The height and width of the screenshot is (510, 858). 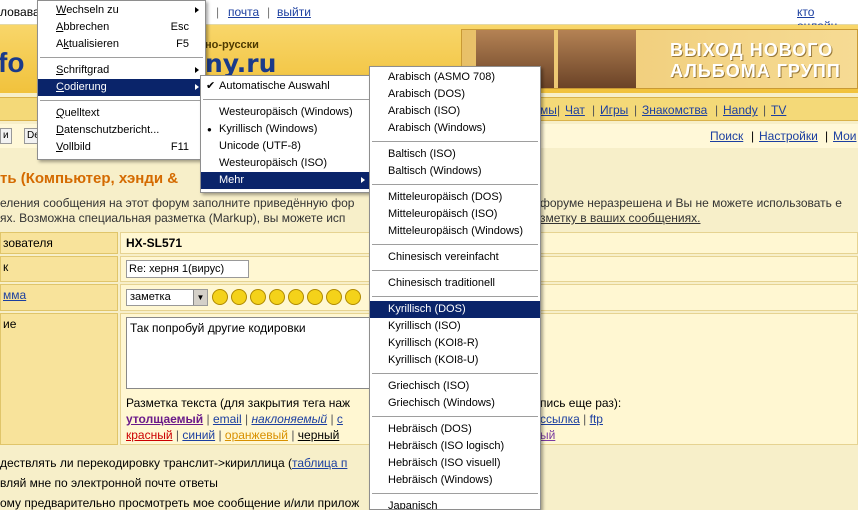 I want to click on menu-item-label: Aktualisieren, so click(x=87, y=44).